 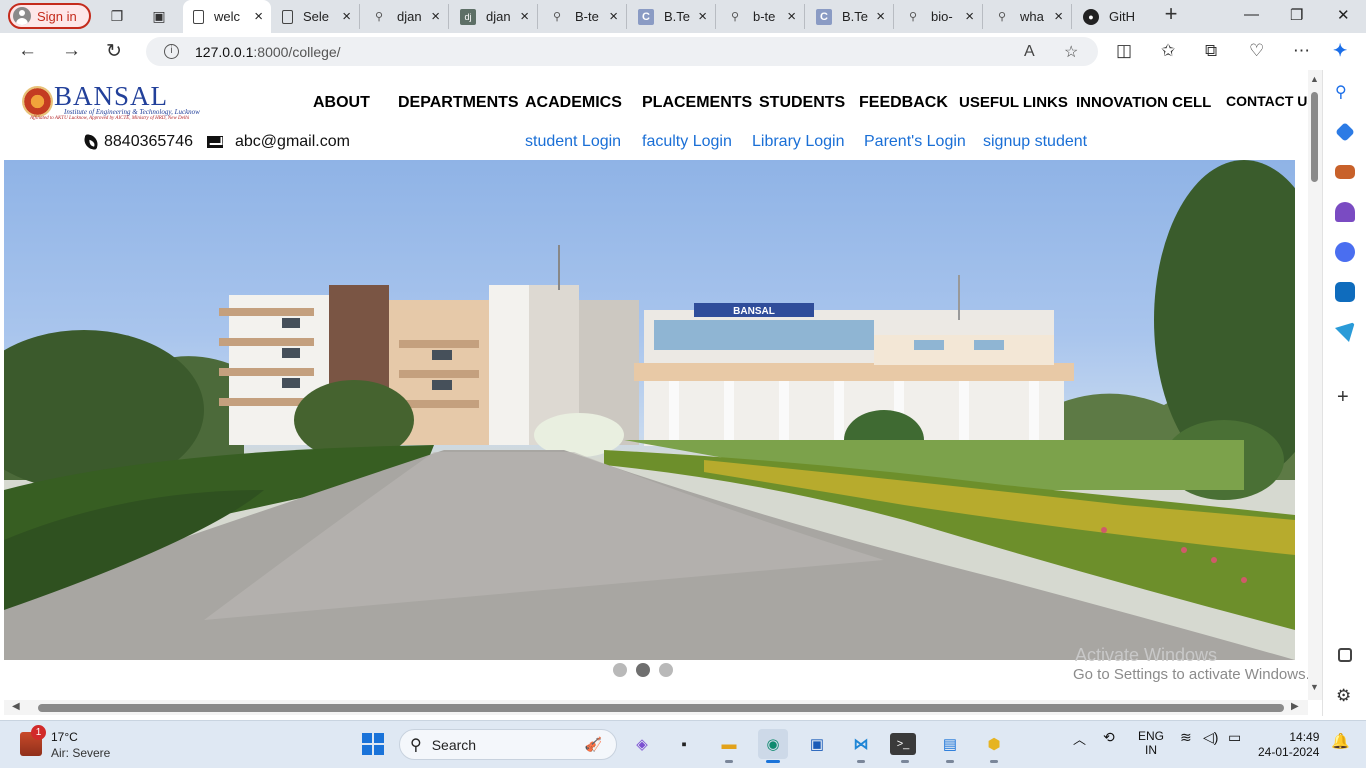 What do you see at coordinates (405, 16) in the screenshot?
I see `tab-djan-search: ⚲ djan ×` at bounding box center [405, 16].